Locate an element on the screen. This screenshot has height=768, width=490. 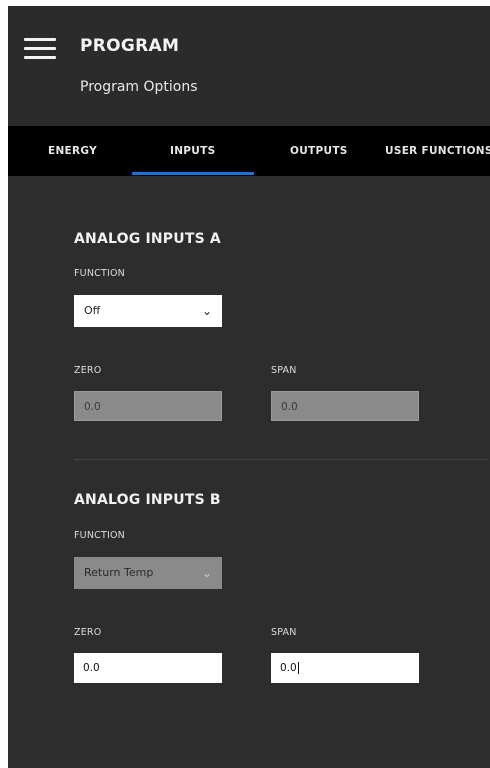
zero-label-b: ZERO is located at coordinates (88, 632).